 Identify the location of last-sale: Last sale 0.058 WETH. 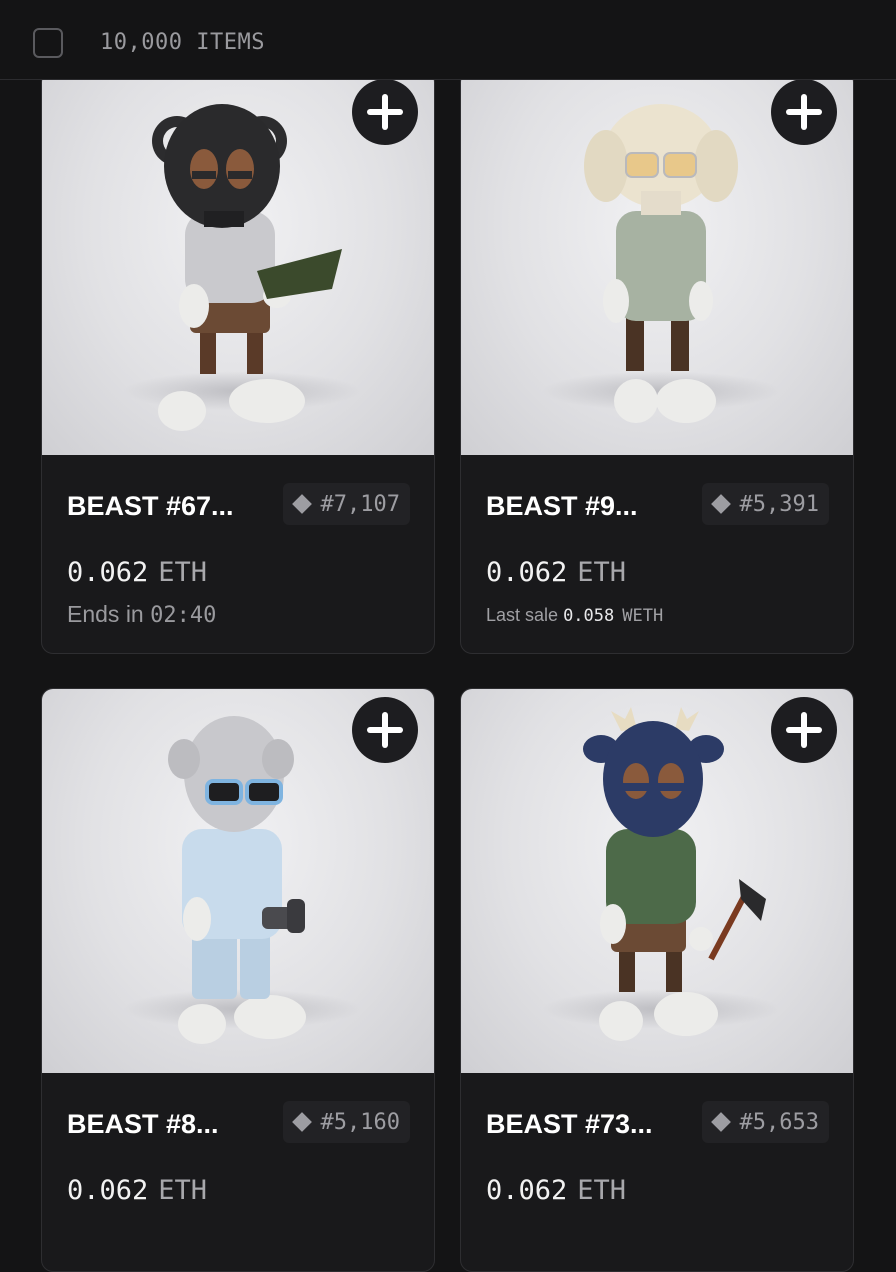
(574, 615).